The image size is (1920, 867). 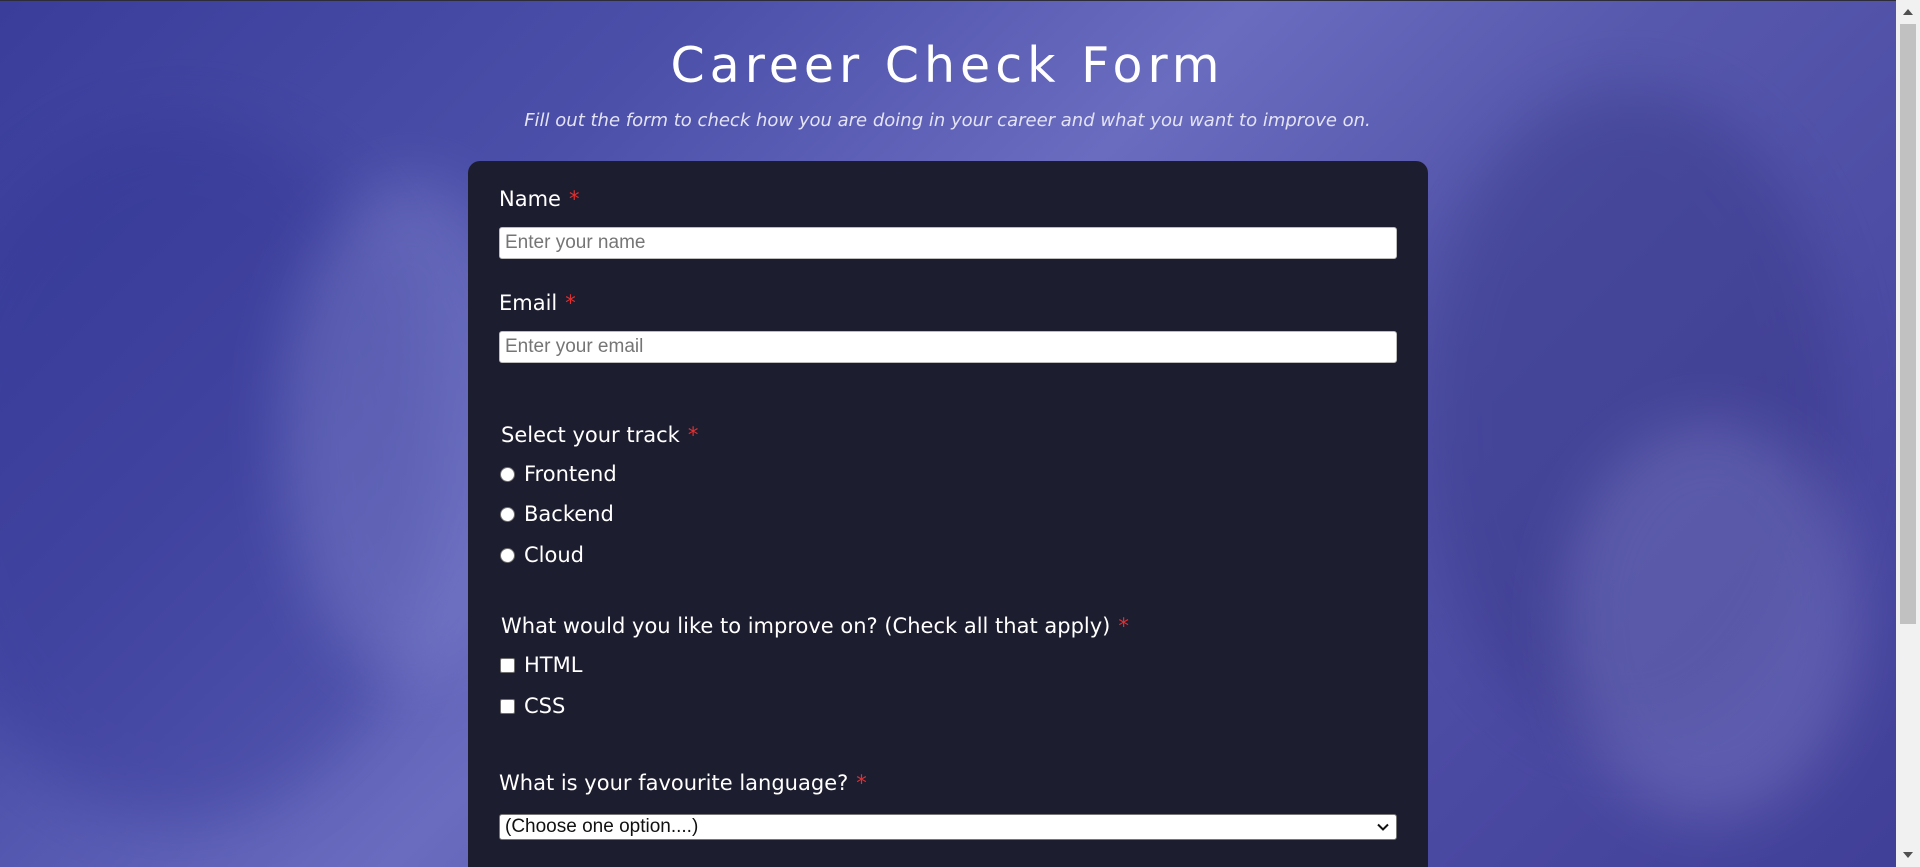 What do you see at coordinates (948, 243) in the screenshot?
I see `name-input` at bounding box center [948, 243].